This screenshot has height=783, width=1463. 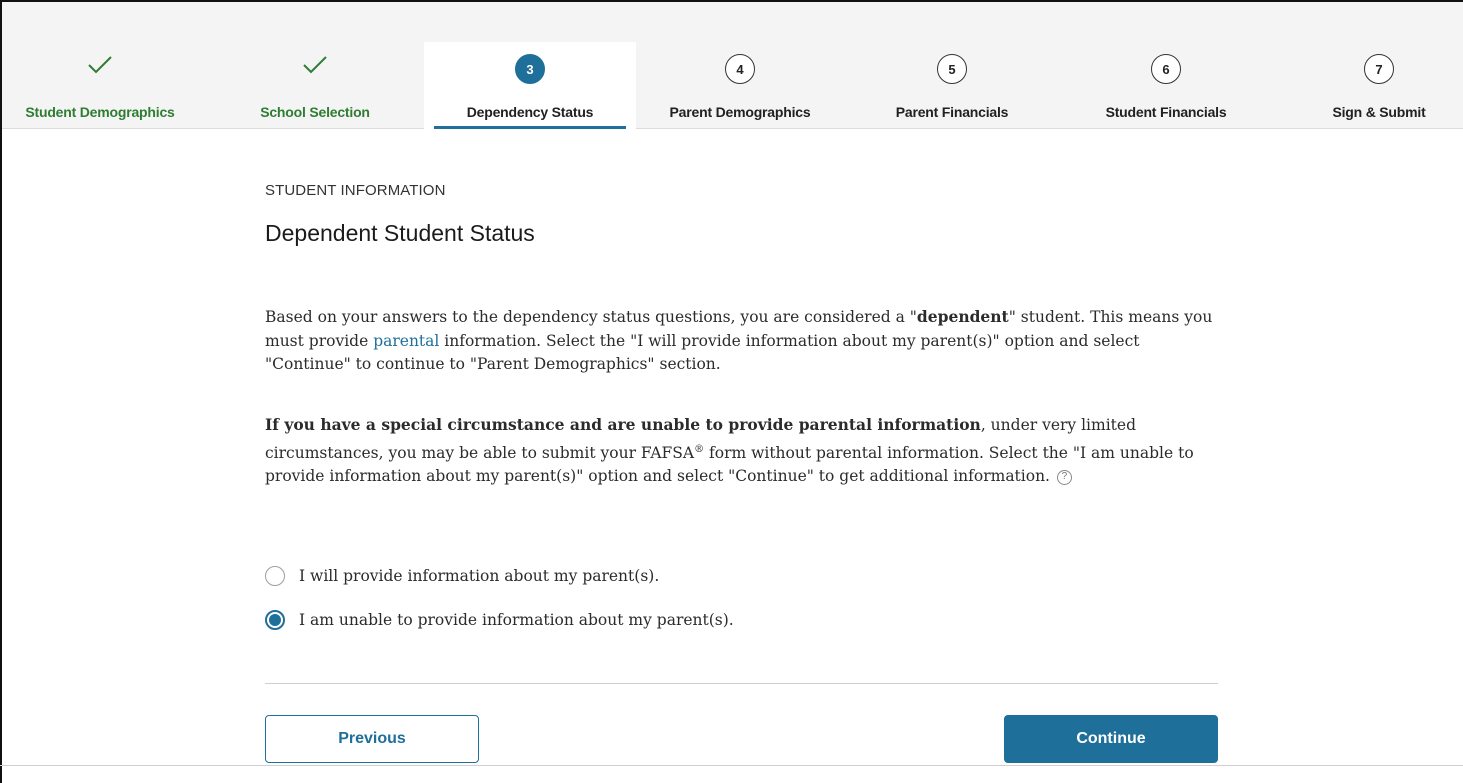 What do you see at coordinates (1379, 69) in the screenshot?
I see `step-number-badge: 7` at bounding box center [1379, 69].